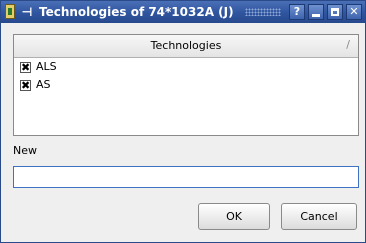 This screenshot has height=243, width=366. Describe the element at coordinates (27, 12) in the screenshot. I see `pin-icon: ⊣` at that location.